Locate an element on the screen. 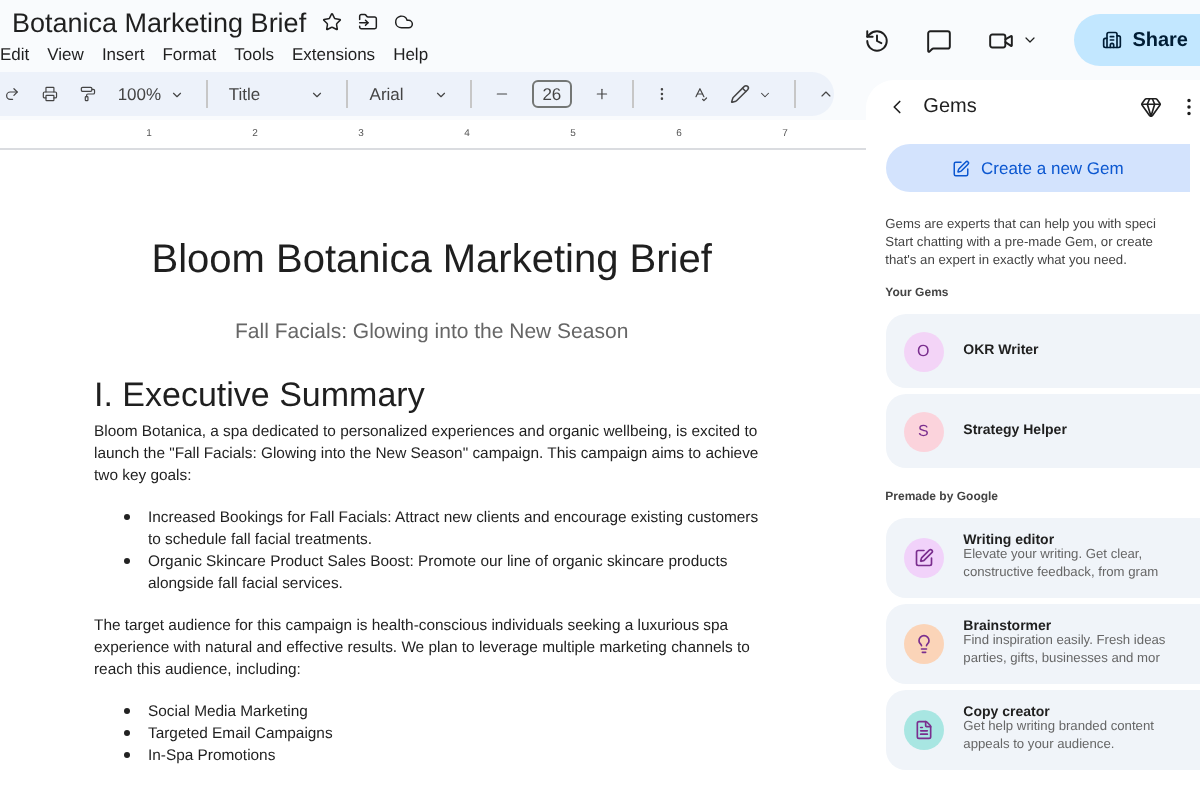 The height and width of the screenshot is (800, 1200). document-title: Botanica Marketing Brief is located at coordinates (159, 22).